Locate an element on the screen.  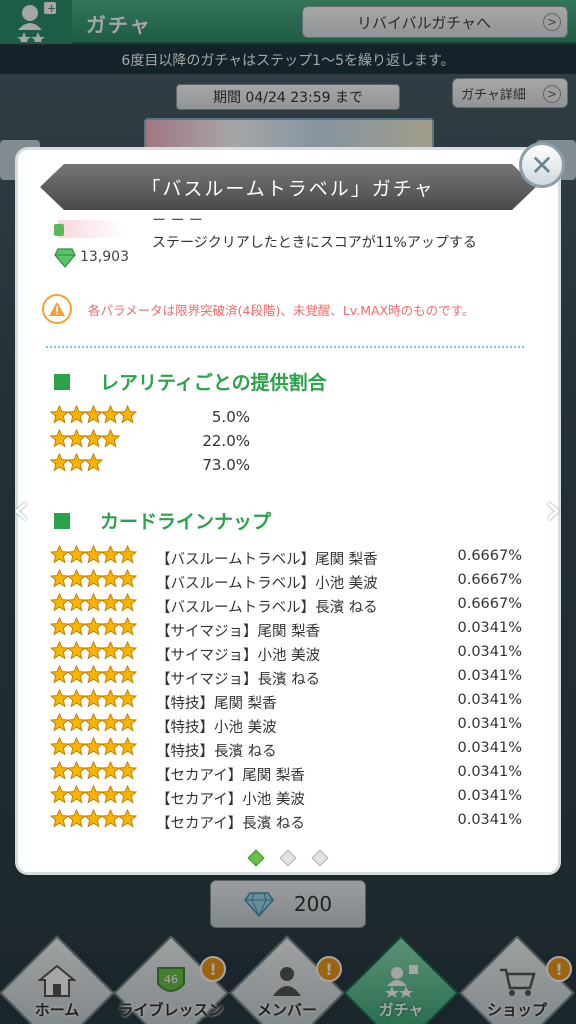
card-name: 【セカアイ】小池 美波 is located at coordinates (230, 800).